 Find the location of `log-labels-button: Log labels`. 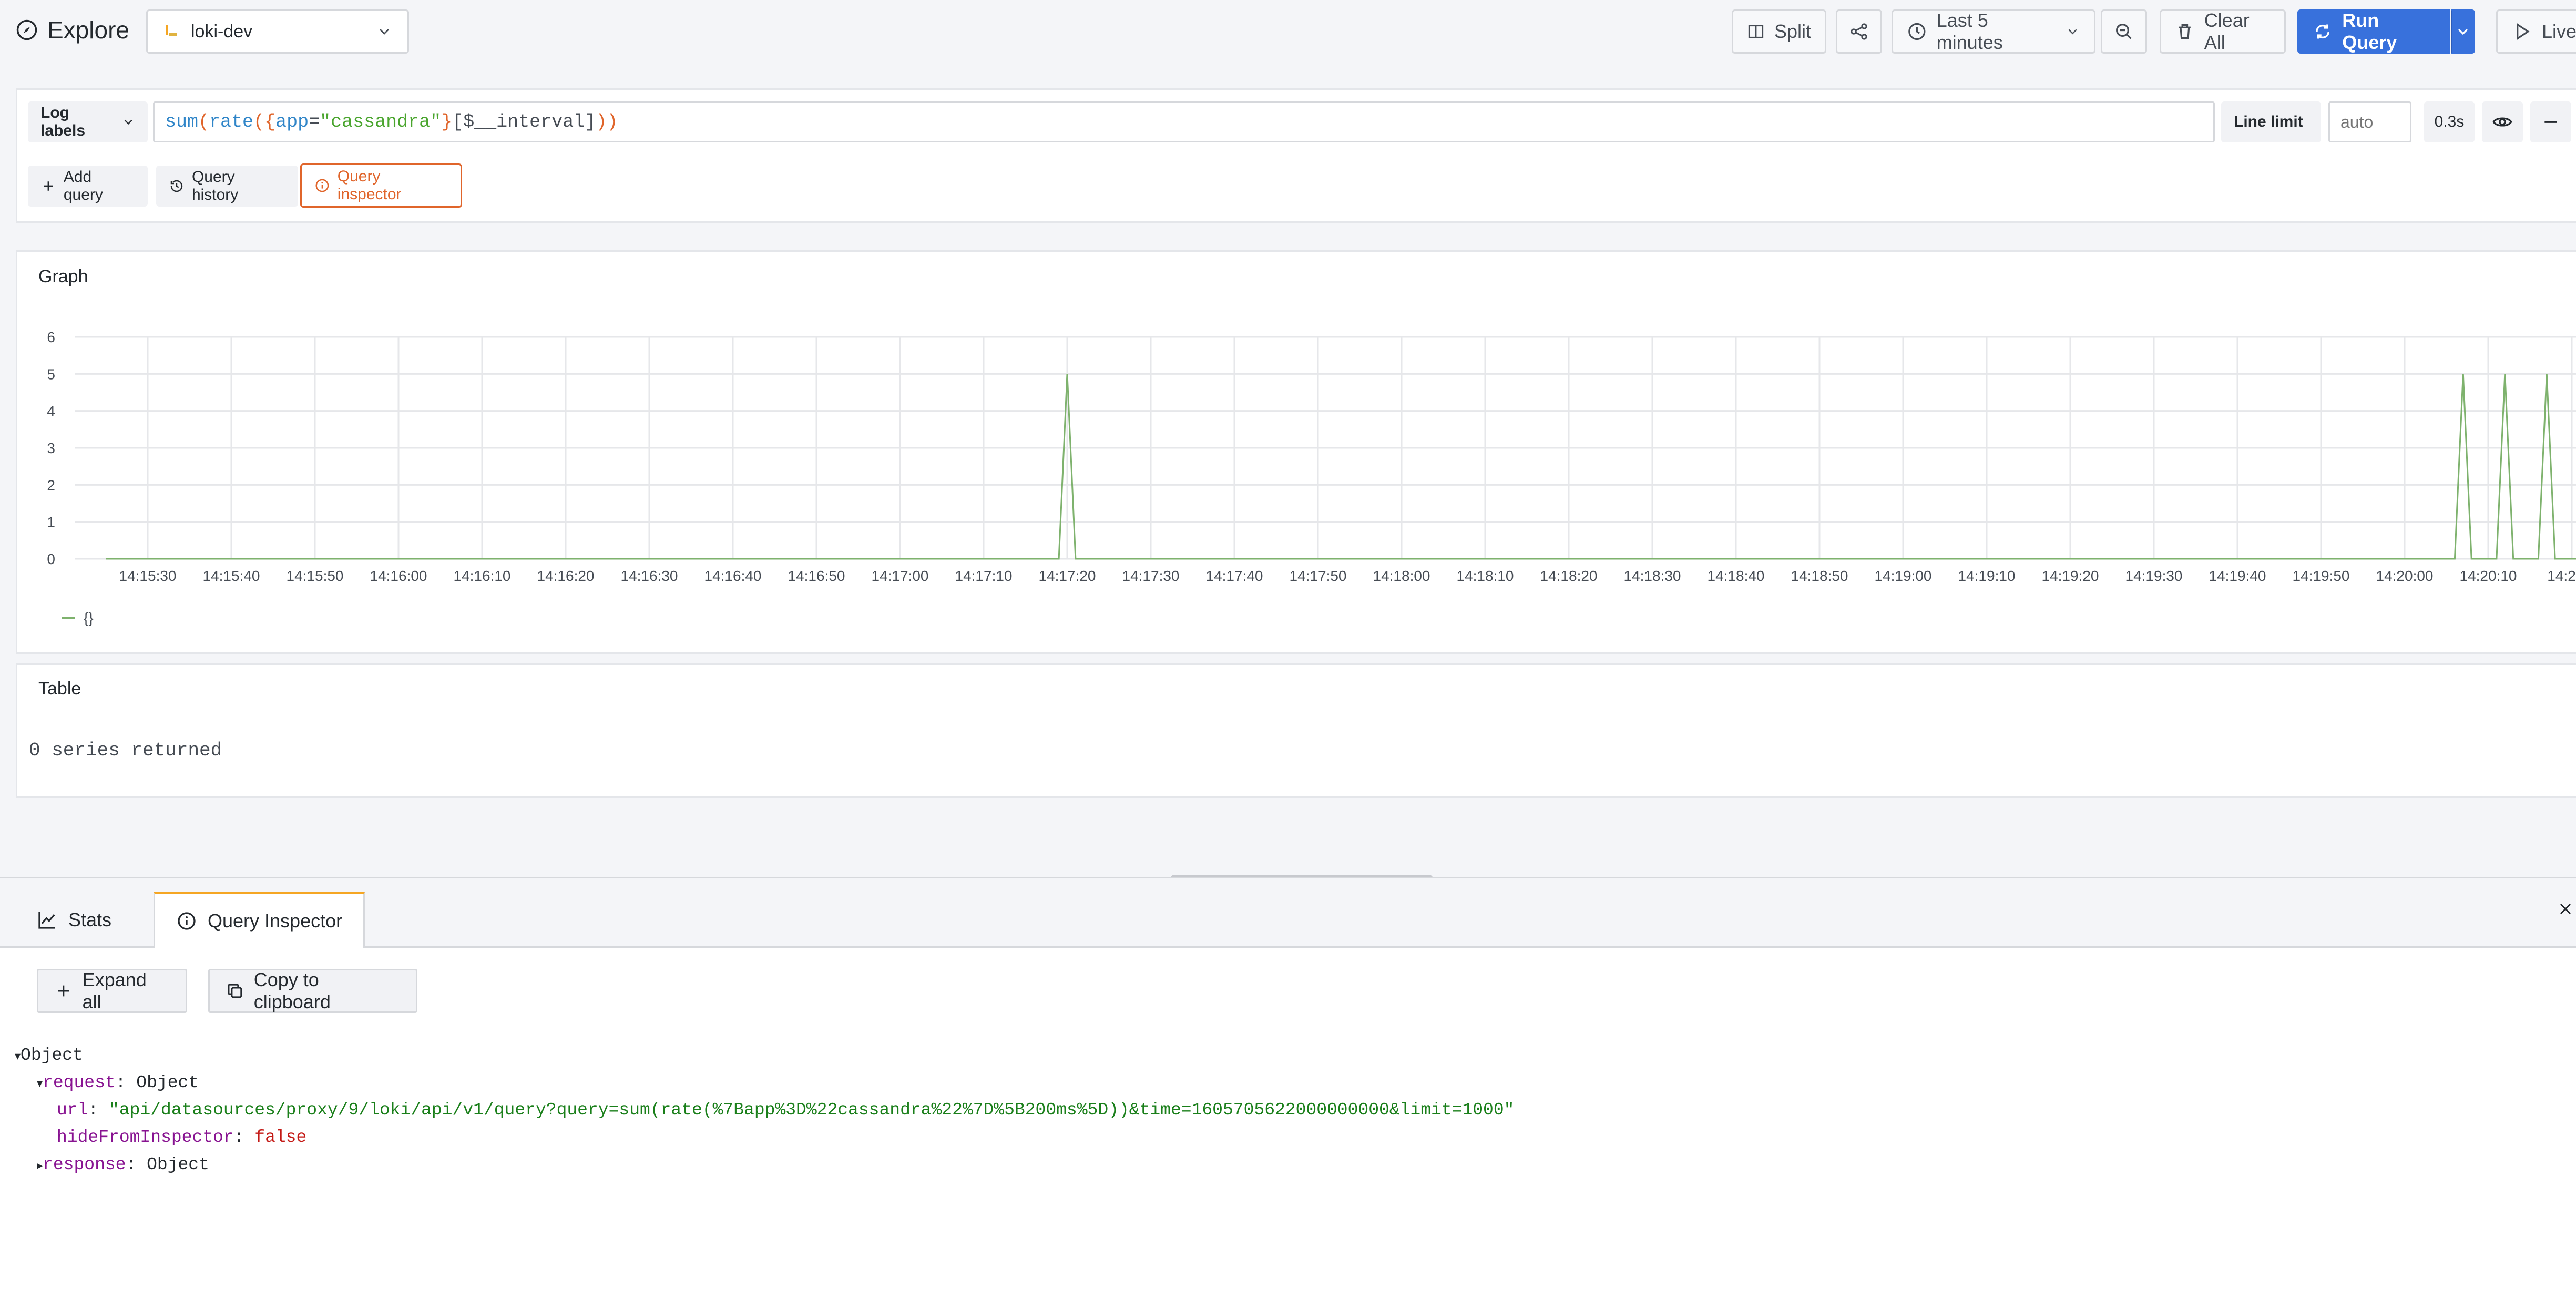

log-labels-button: Log labels is located at coordinates (88, 122).